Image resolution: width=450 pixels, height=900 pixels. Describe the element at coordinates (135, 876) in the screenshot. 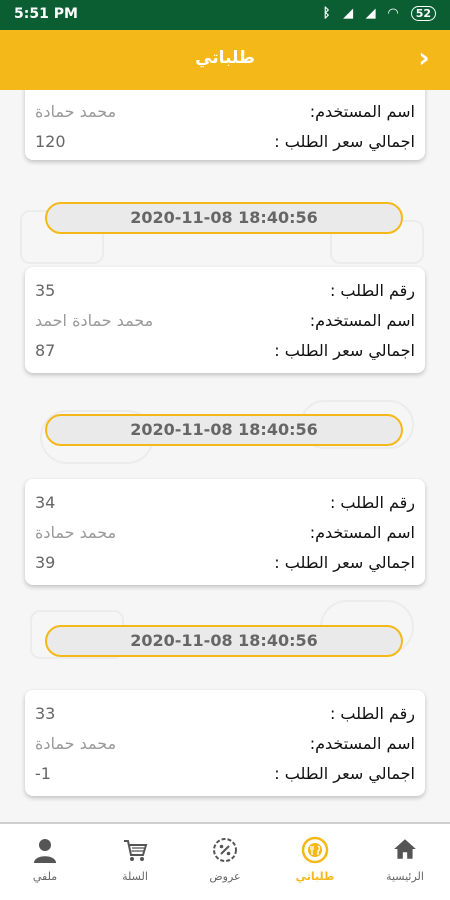

I see `nav-cart-label: السلة` at that location.